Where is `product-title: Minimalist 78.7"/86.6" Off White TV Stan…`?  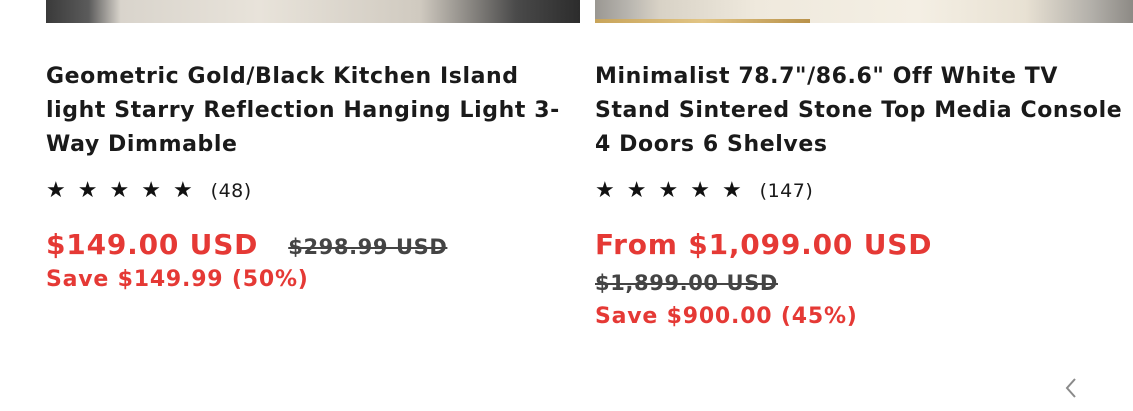 product-title: Minimalist 78.7"/86.6" Off White TV Stan… is located at coordinates (864, 111).